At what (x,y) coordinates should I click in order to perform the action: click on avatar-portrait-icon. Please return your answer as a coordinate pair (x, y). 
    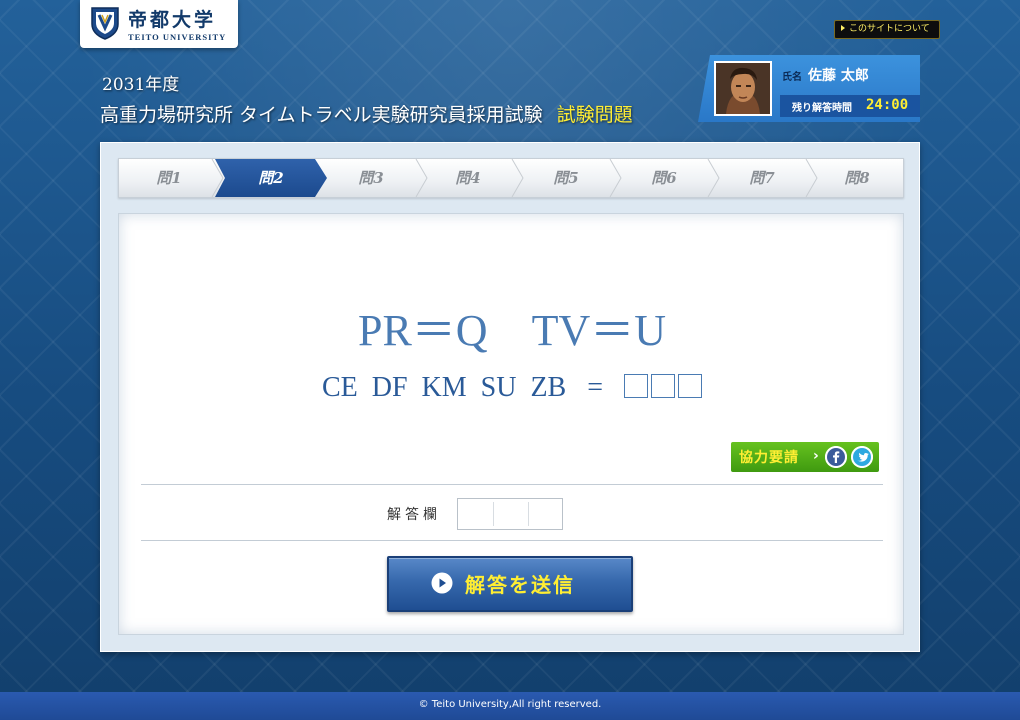
    Looking at the image, I should click on (743, 88).